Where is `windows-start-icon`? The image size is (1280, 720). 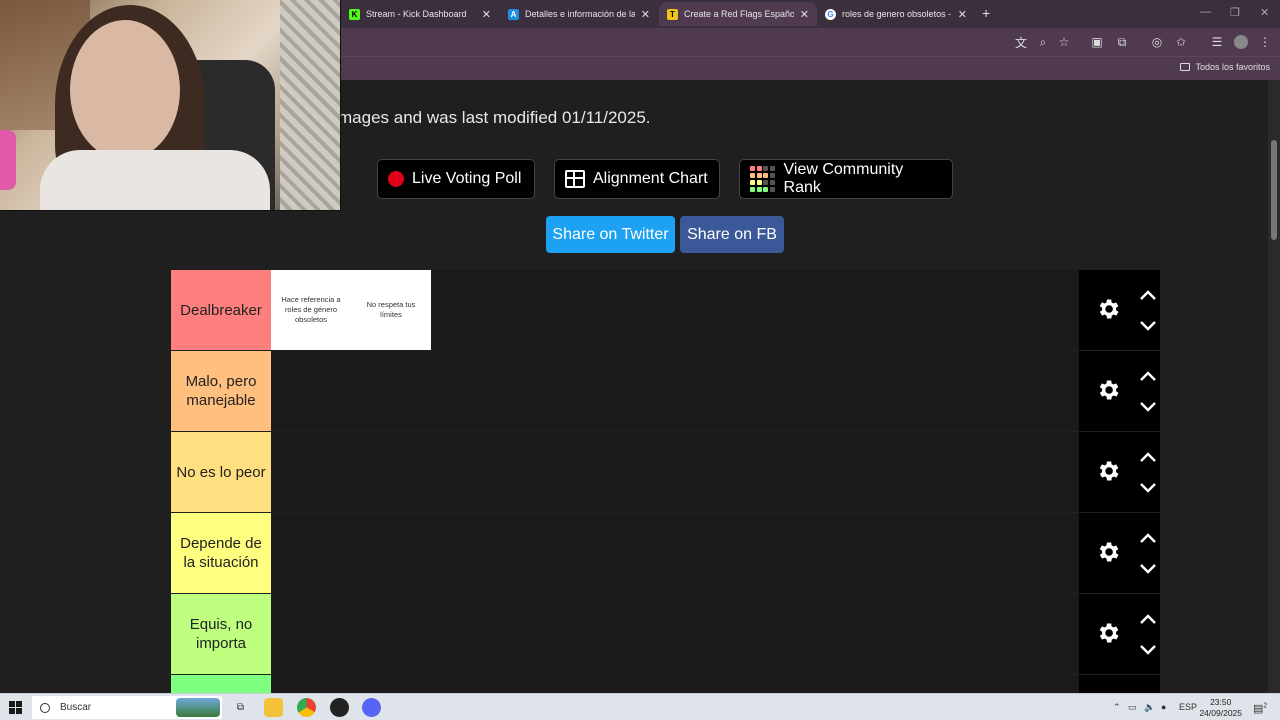 windows-start-icon is located at coordinates (15, 707).